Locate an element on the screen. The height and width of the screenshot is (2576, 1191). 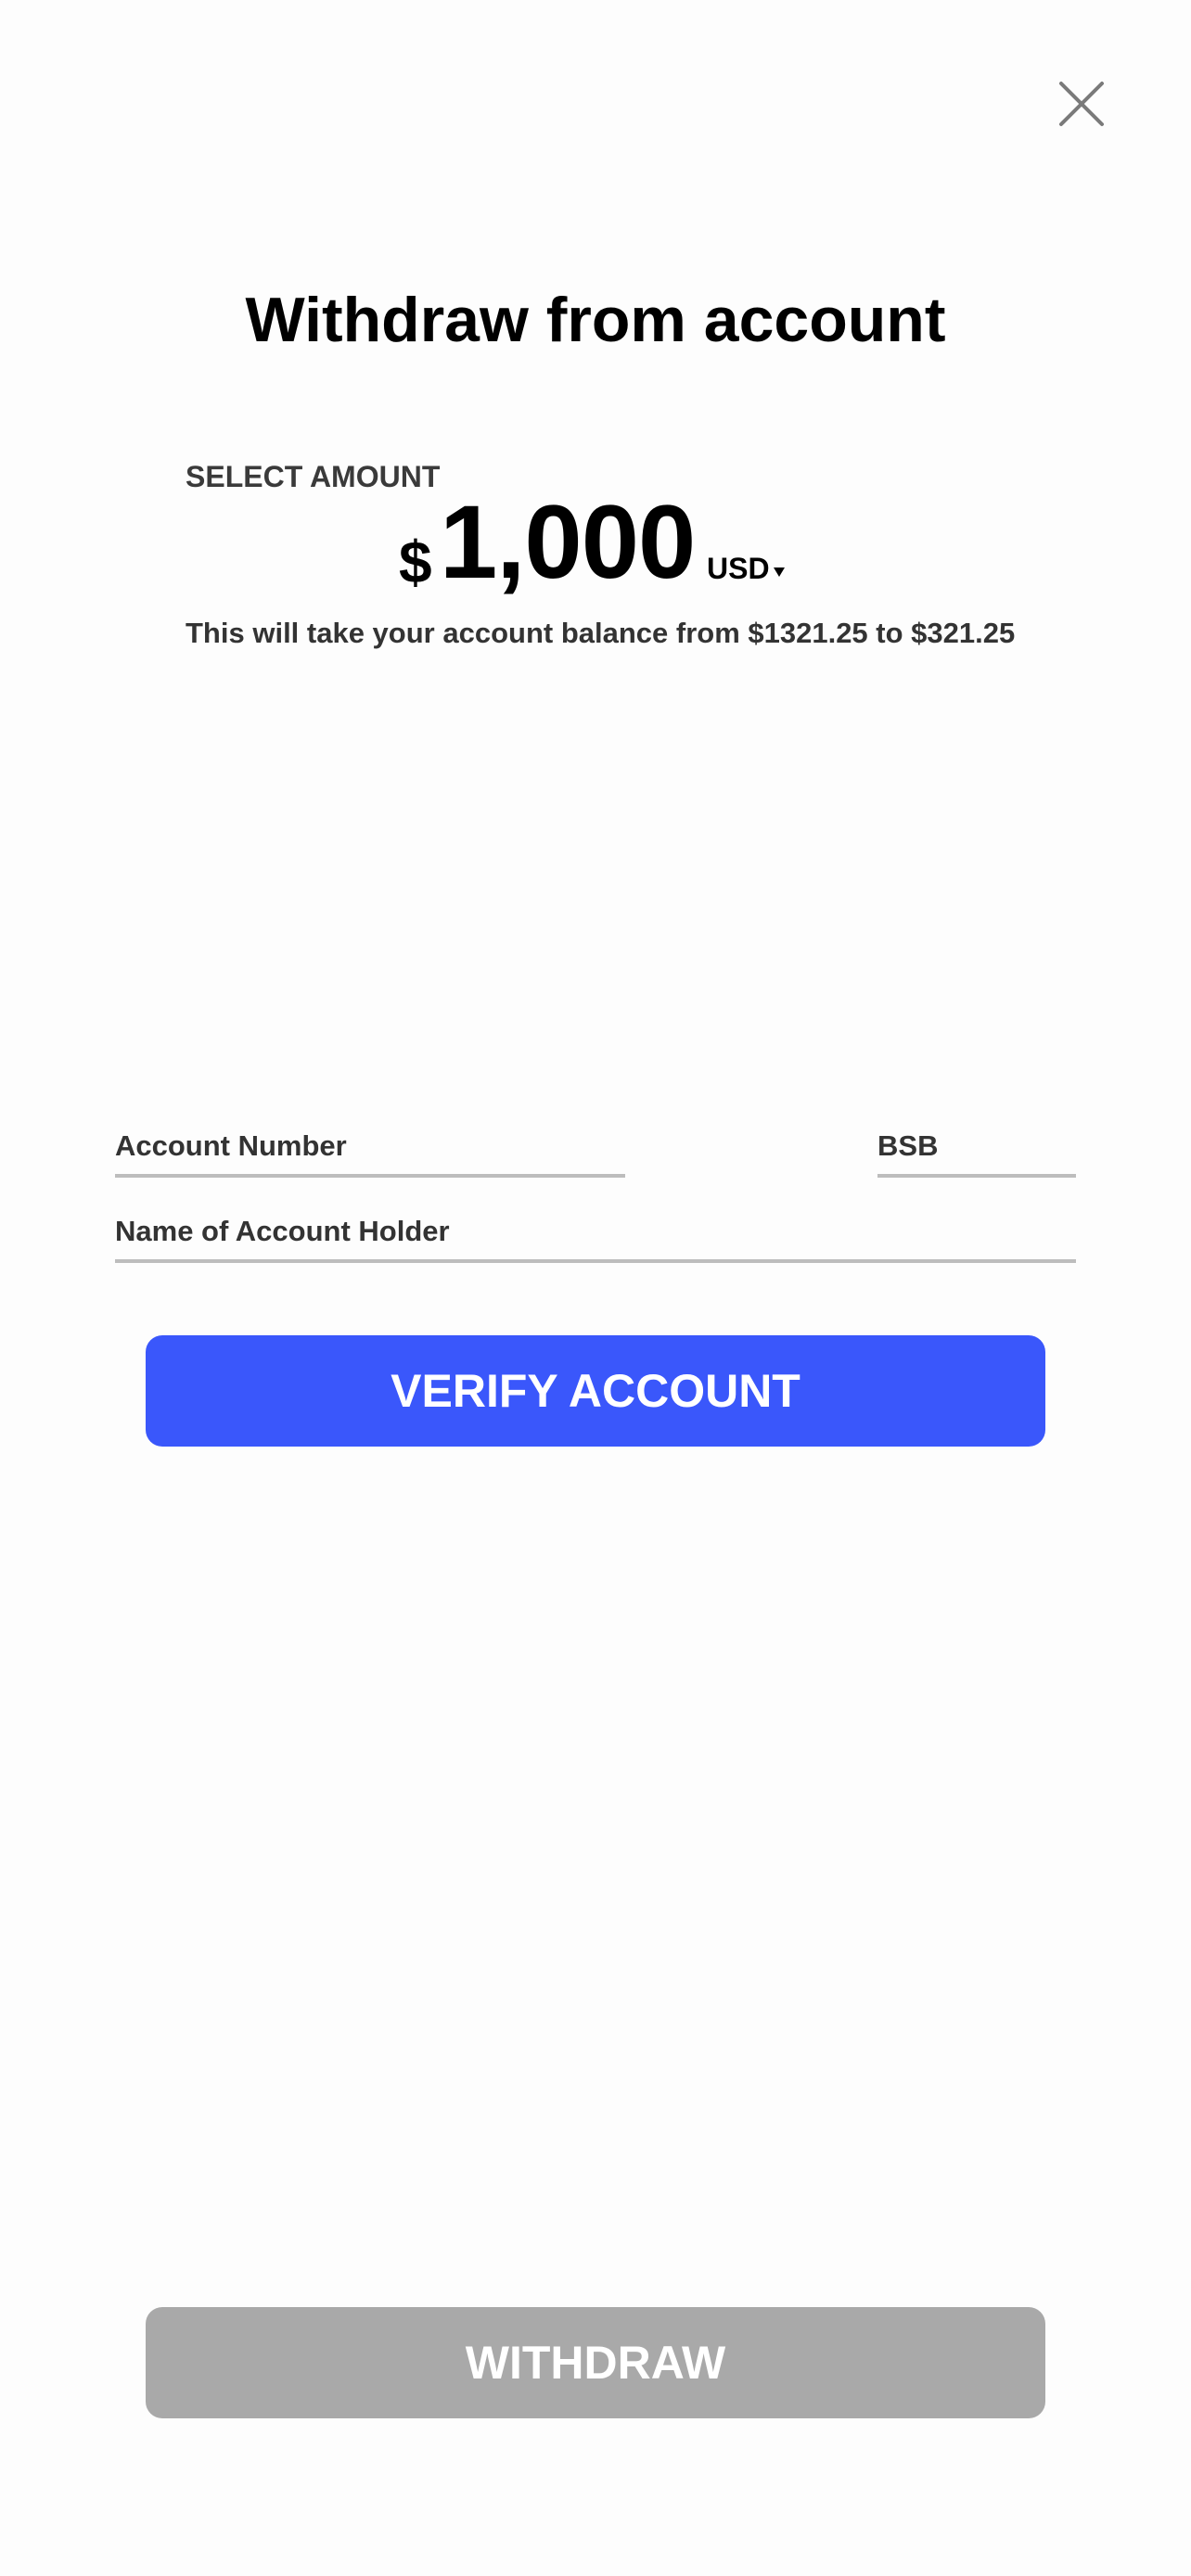
close-button is located at coordinates (1082, 104).